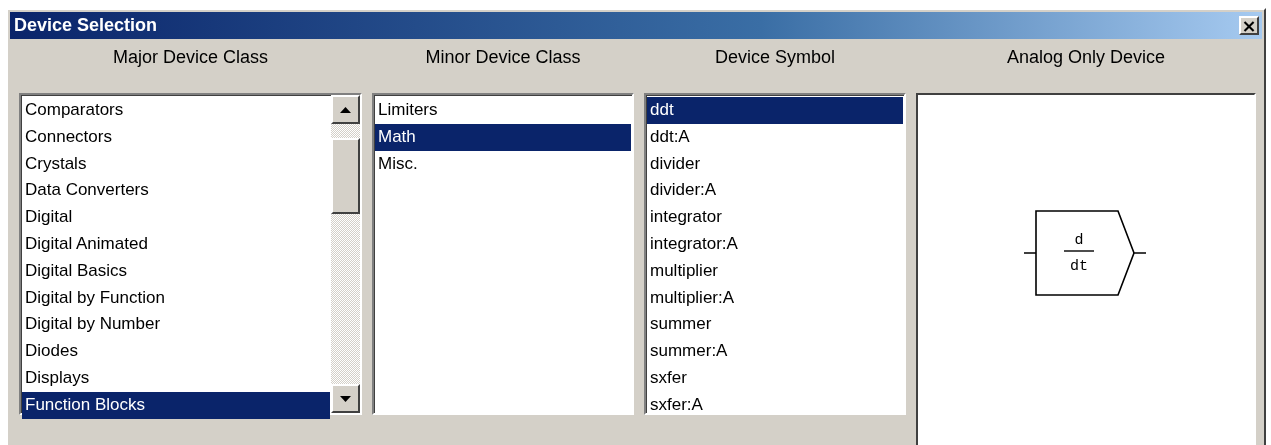 The image size is (1271, 445). I want to click on list-item: Digital, so click(176, 217).